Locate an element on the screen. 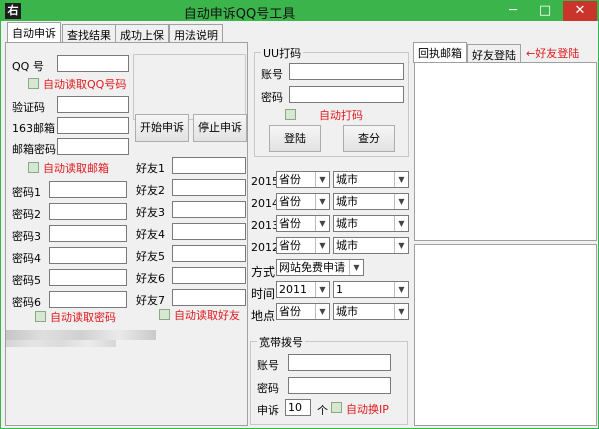  method-select: 网站免费申请 ▼ is located at coordinates (320, 267).